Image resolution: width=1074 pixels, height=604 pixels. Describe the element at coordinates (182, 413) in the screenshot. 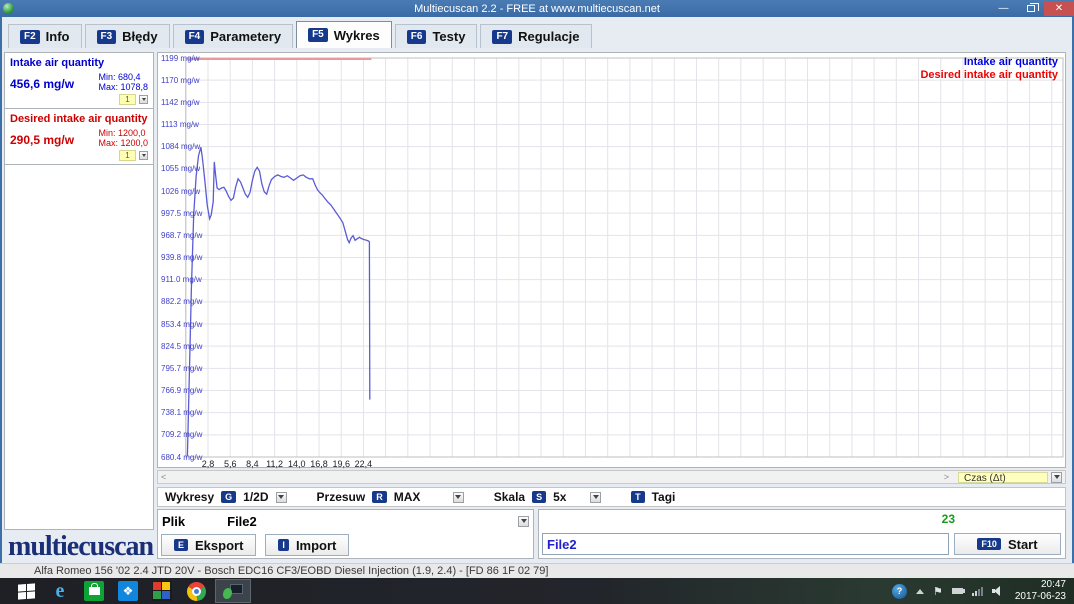

I see `y-tick-label: 738.1 mg/w` at that location.